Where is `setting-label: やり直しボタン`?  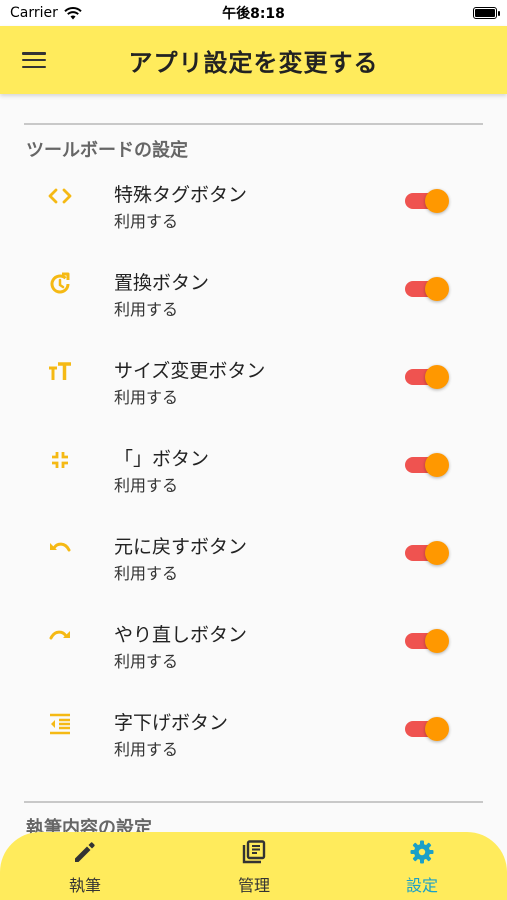 setting-label: やり直しボタン is located at coordinates (181, 635).